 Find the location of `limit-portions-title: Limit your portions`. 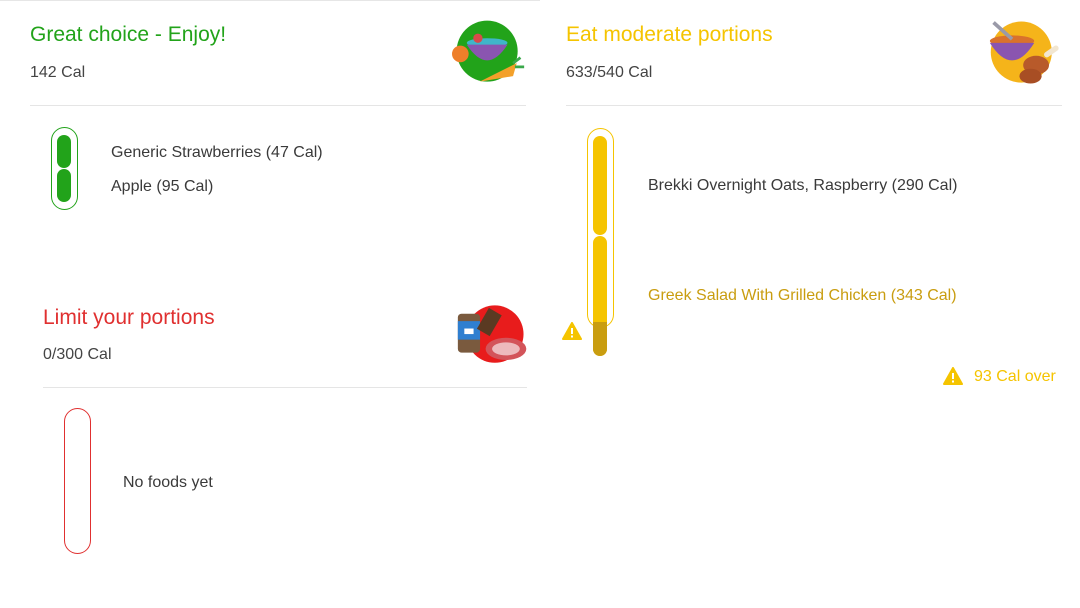

limit-portions-title: Limit your portions is located at coordinates (129, 317).